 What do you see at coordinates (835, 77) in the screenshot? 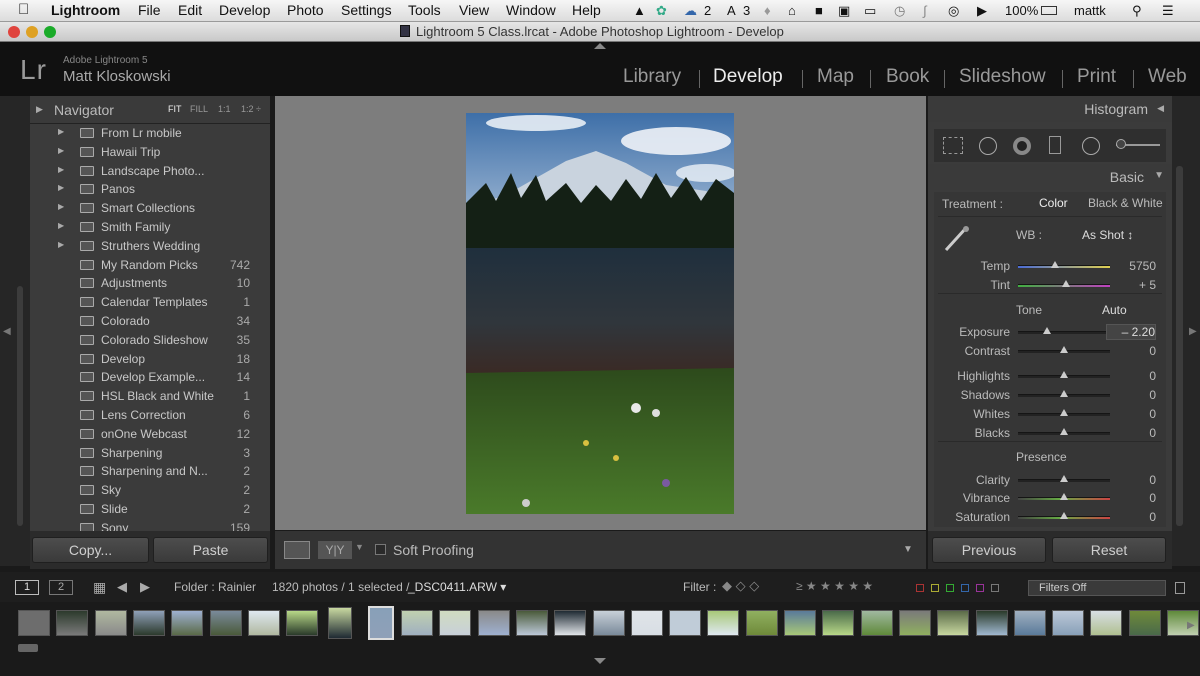
I see `module-map: Map` at bounding box center [835, 77].